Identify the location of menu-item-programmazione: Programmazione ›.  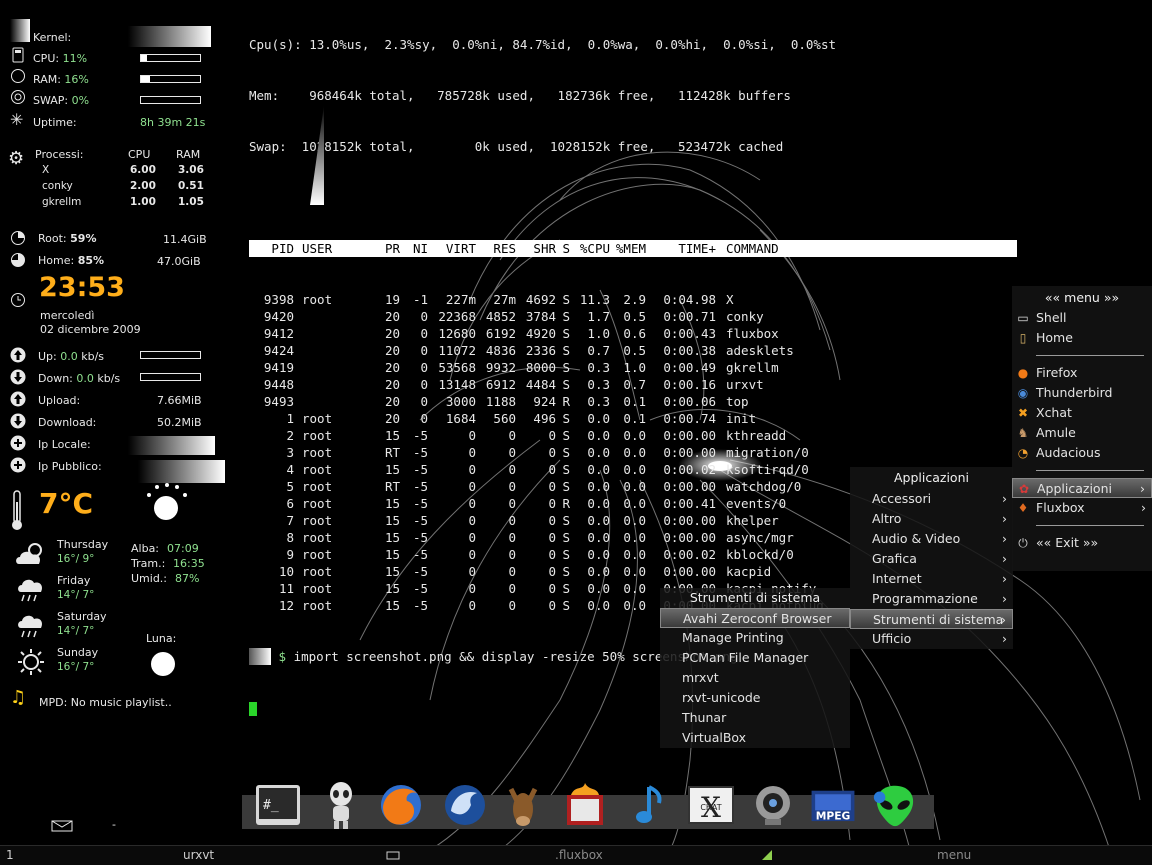
(931, 599).